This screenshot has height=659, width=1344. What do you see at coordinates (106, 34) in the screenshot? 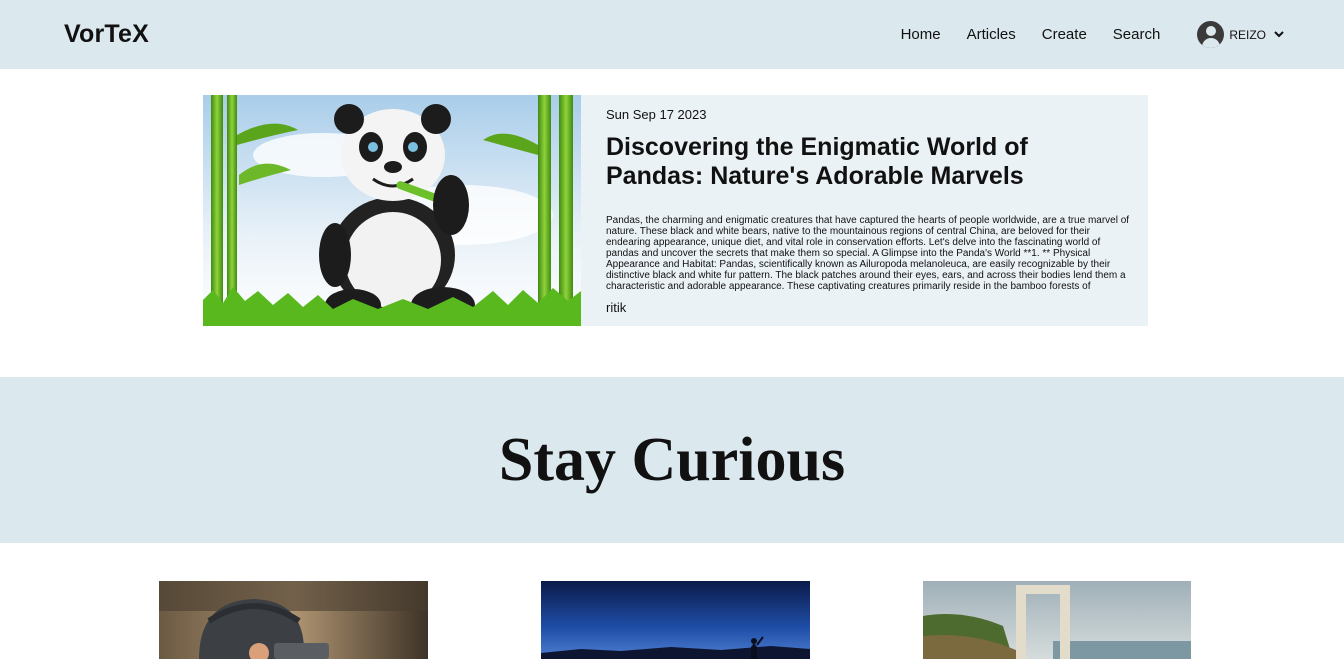
I see `site-logo: VorTeX` at bounding box center [106, 34].